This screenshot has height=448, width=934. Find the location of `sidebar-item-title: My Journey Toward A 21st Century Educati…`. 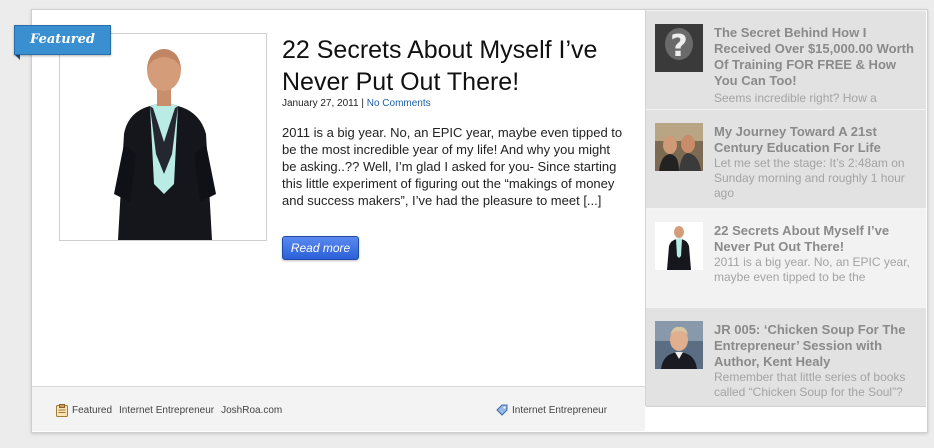

sidebar-item-title: My Journey Toward A 21st Century Educati… is located at coordinates (816, 140).